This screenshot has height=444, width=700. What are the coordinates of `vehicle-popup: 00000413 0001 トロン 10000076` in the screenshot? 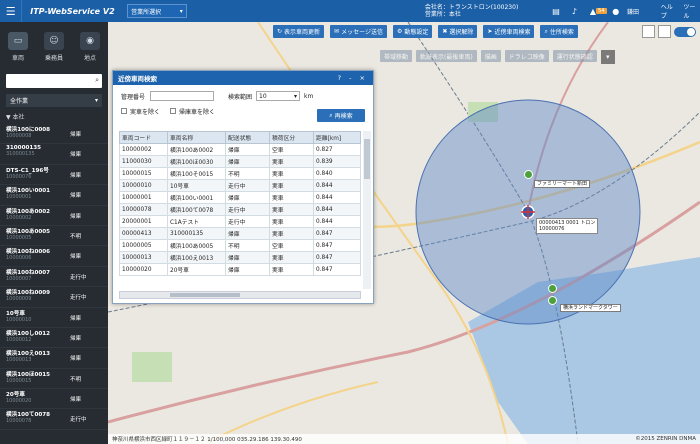 It's located at (567, 226).